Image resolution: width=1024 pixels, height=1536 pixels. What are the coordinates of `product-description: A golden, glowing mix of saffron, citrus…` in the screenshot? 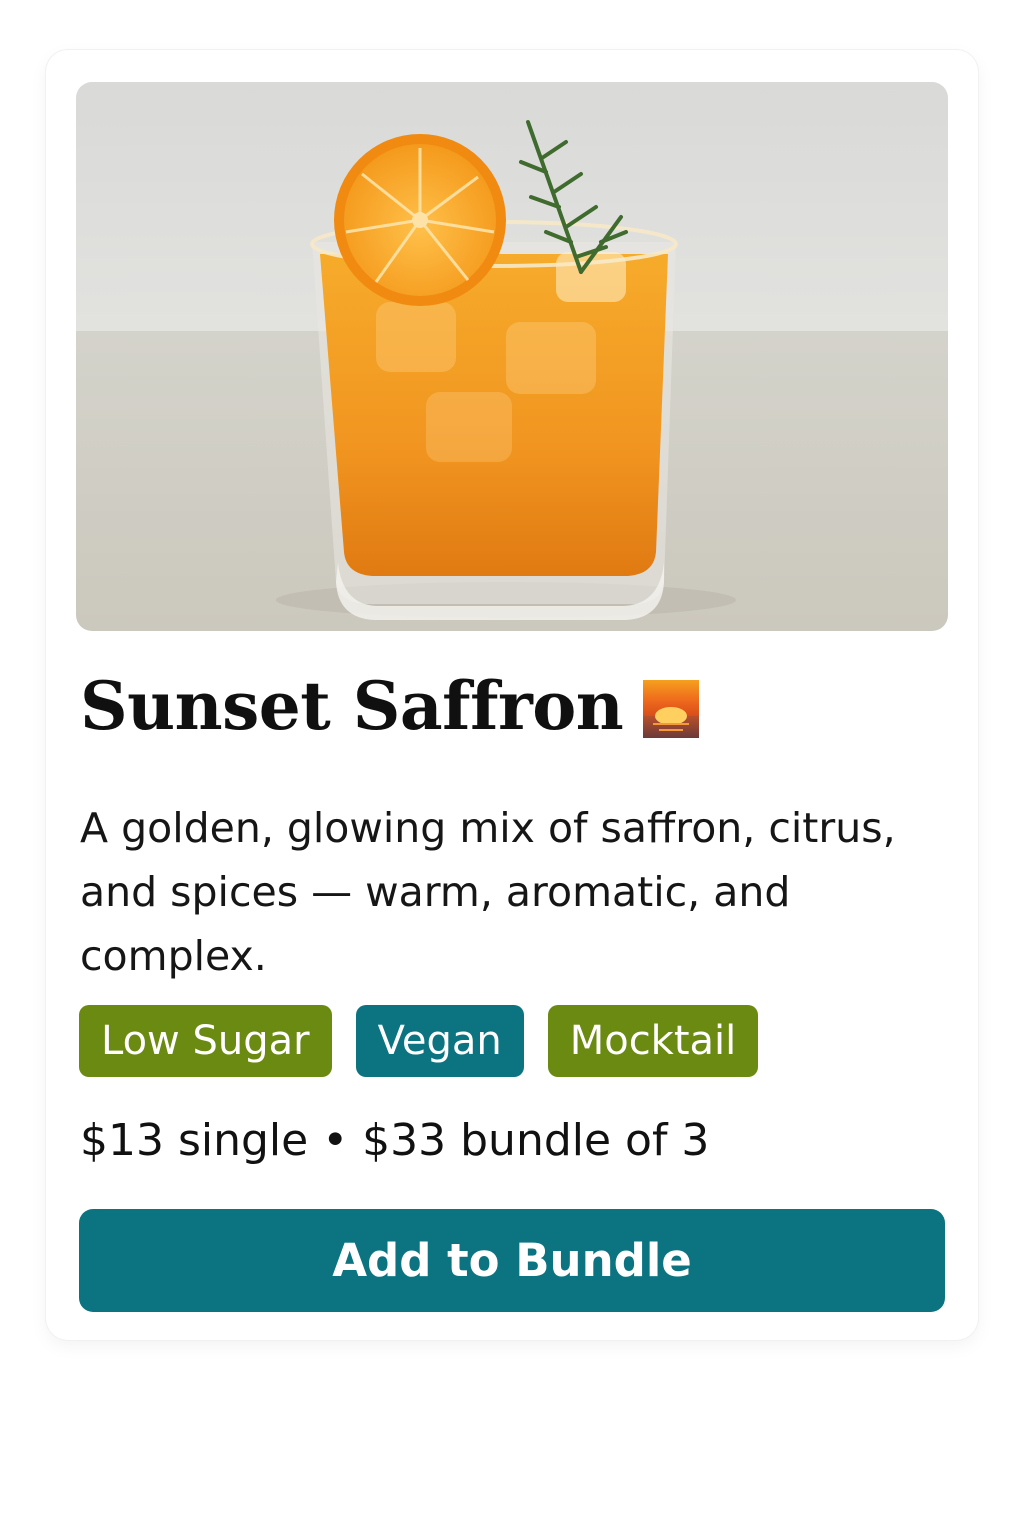 It's located at (488, 892).